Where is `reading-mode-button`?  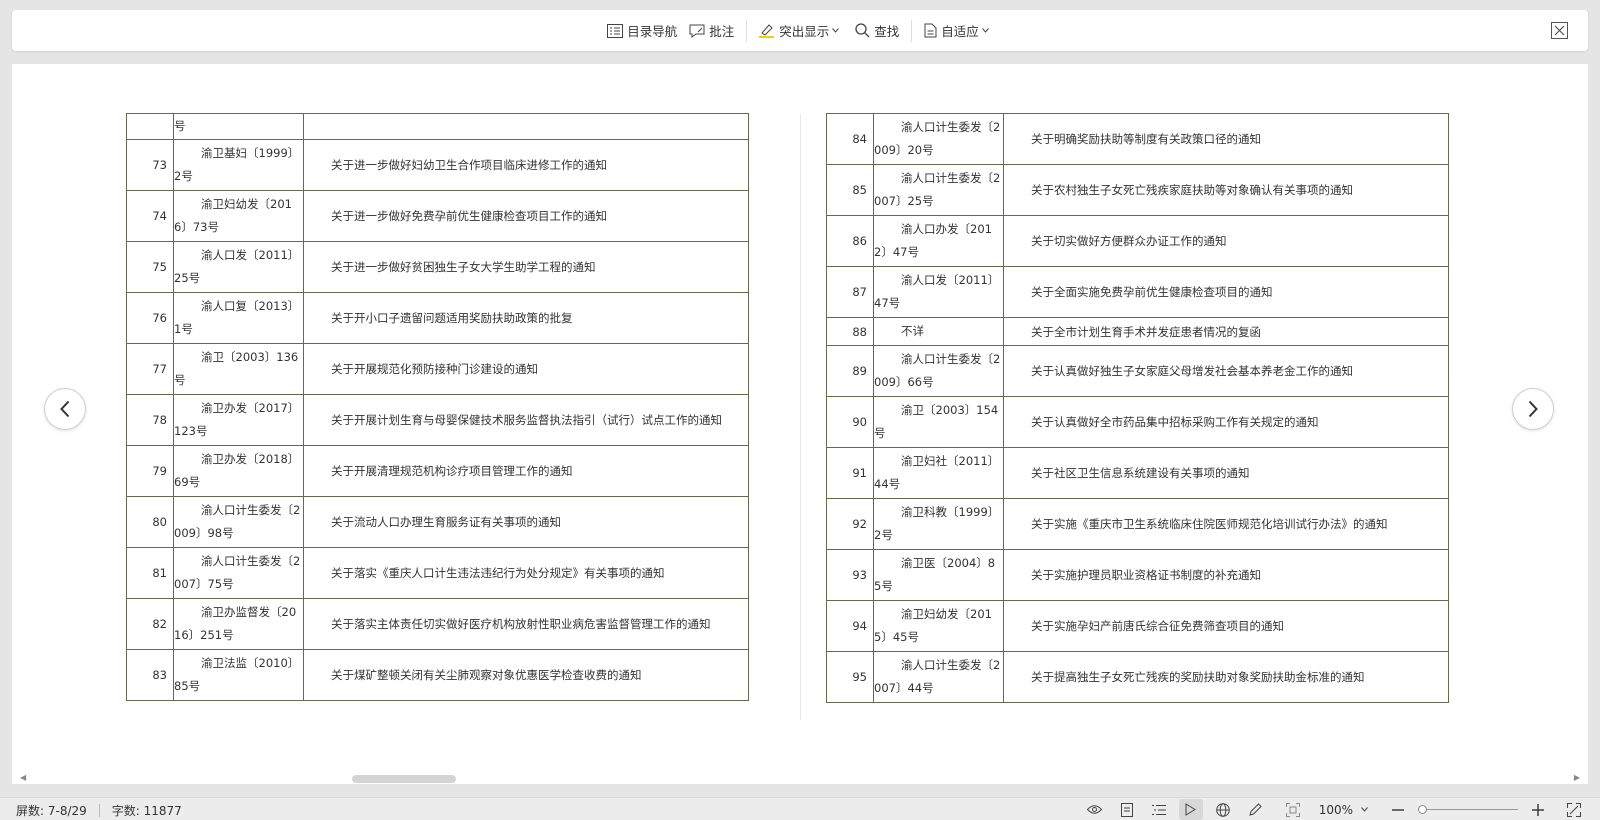 reading-mode-button is located at coordinates (1190, 809).